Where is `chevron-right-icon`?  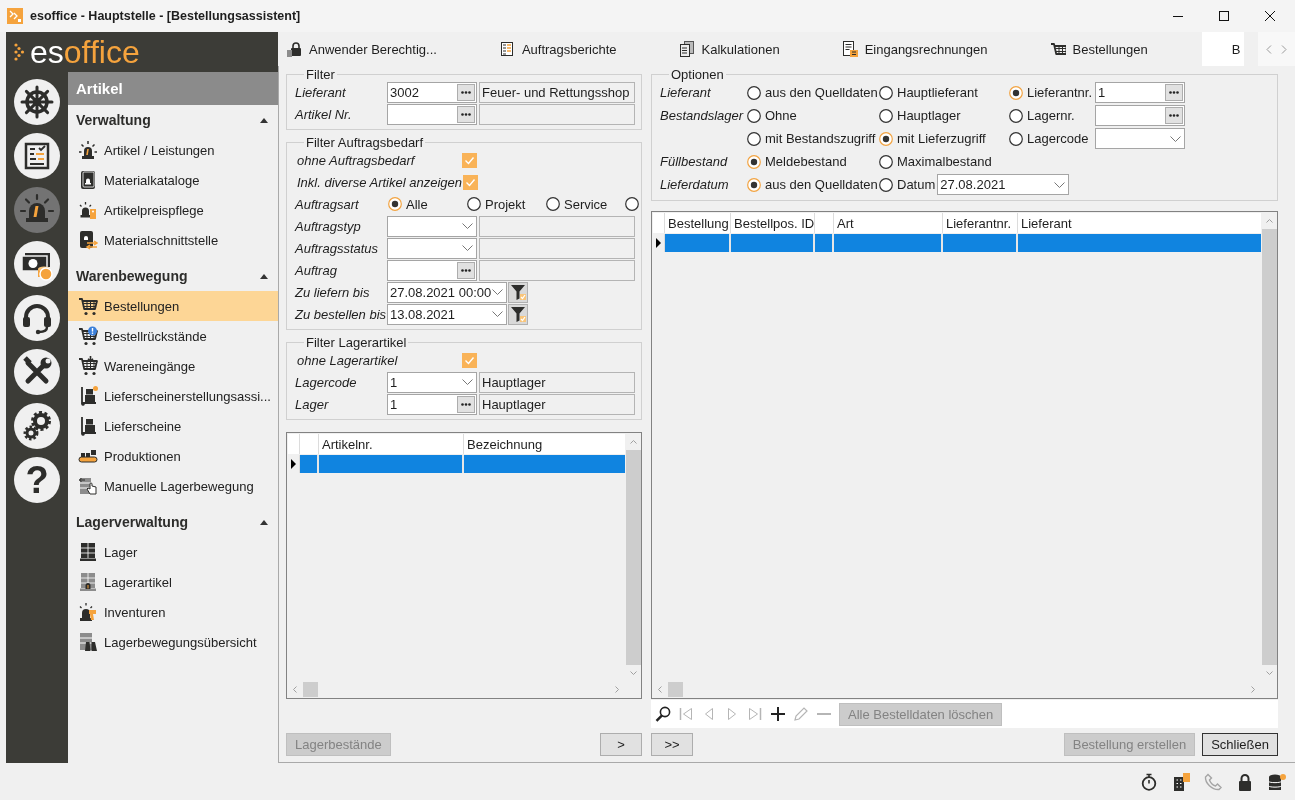 chevron-right-icon is located at coordinates (1284, 49).